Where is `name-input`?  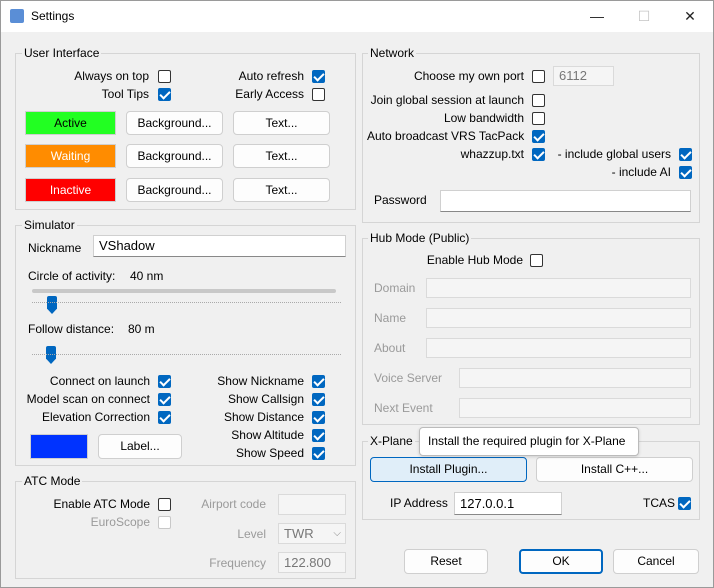 name-input is located at coordinates (558, 318).